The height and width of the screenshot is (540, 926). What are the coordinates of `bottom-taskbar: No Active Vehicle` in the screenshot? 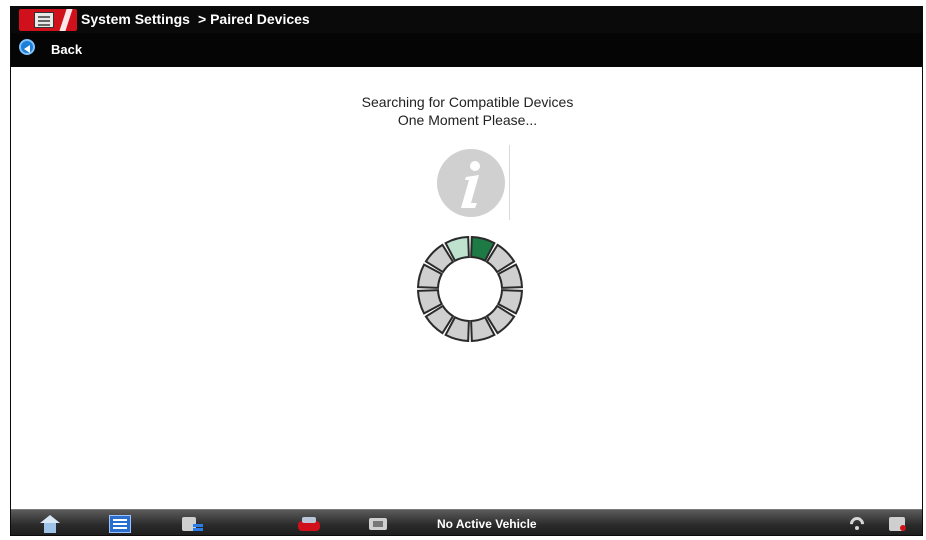 It's located at (466, 522).